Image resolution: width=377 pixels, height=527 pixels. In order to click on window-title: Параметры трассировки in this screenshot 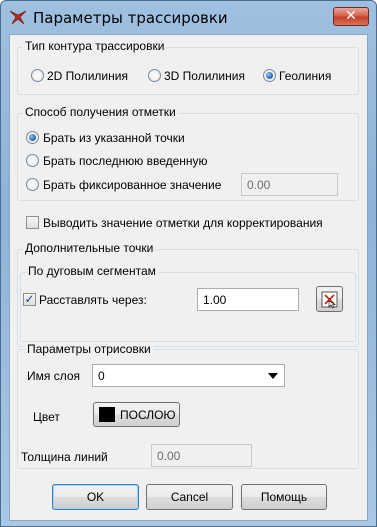, I will do `click(130, 18)`.